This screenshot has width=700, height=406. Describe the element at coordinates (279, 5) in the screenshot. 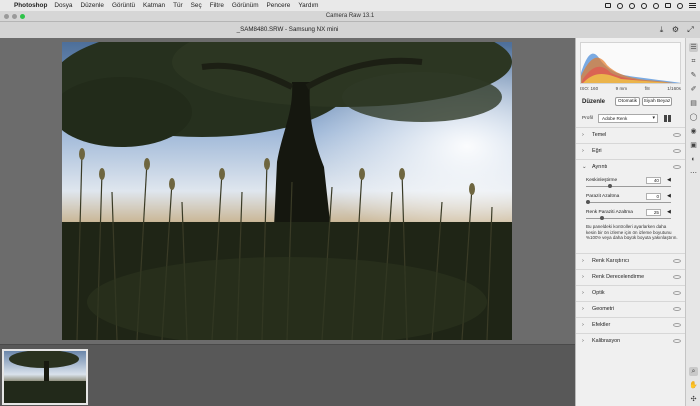

I see `menu-item-window: Pencere` at that location.